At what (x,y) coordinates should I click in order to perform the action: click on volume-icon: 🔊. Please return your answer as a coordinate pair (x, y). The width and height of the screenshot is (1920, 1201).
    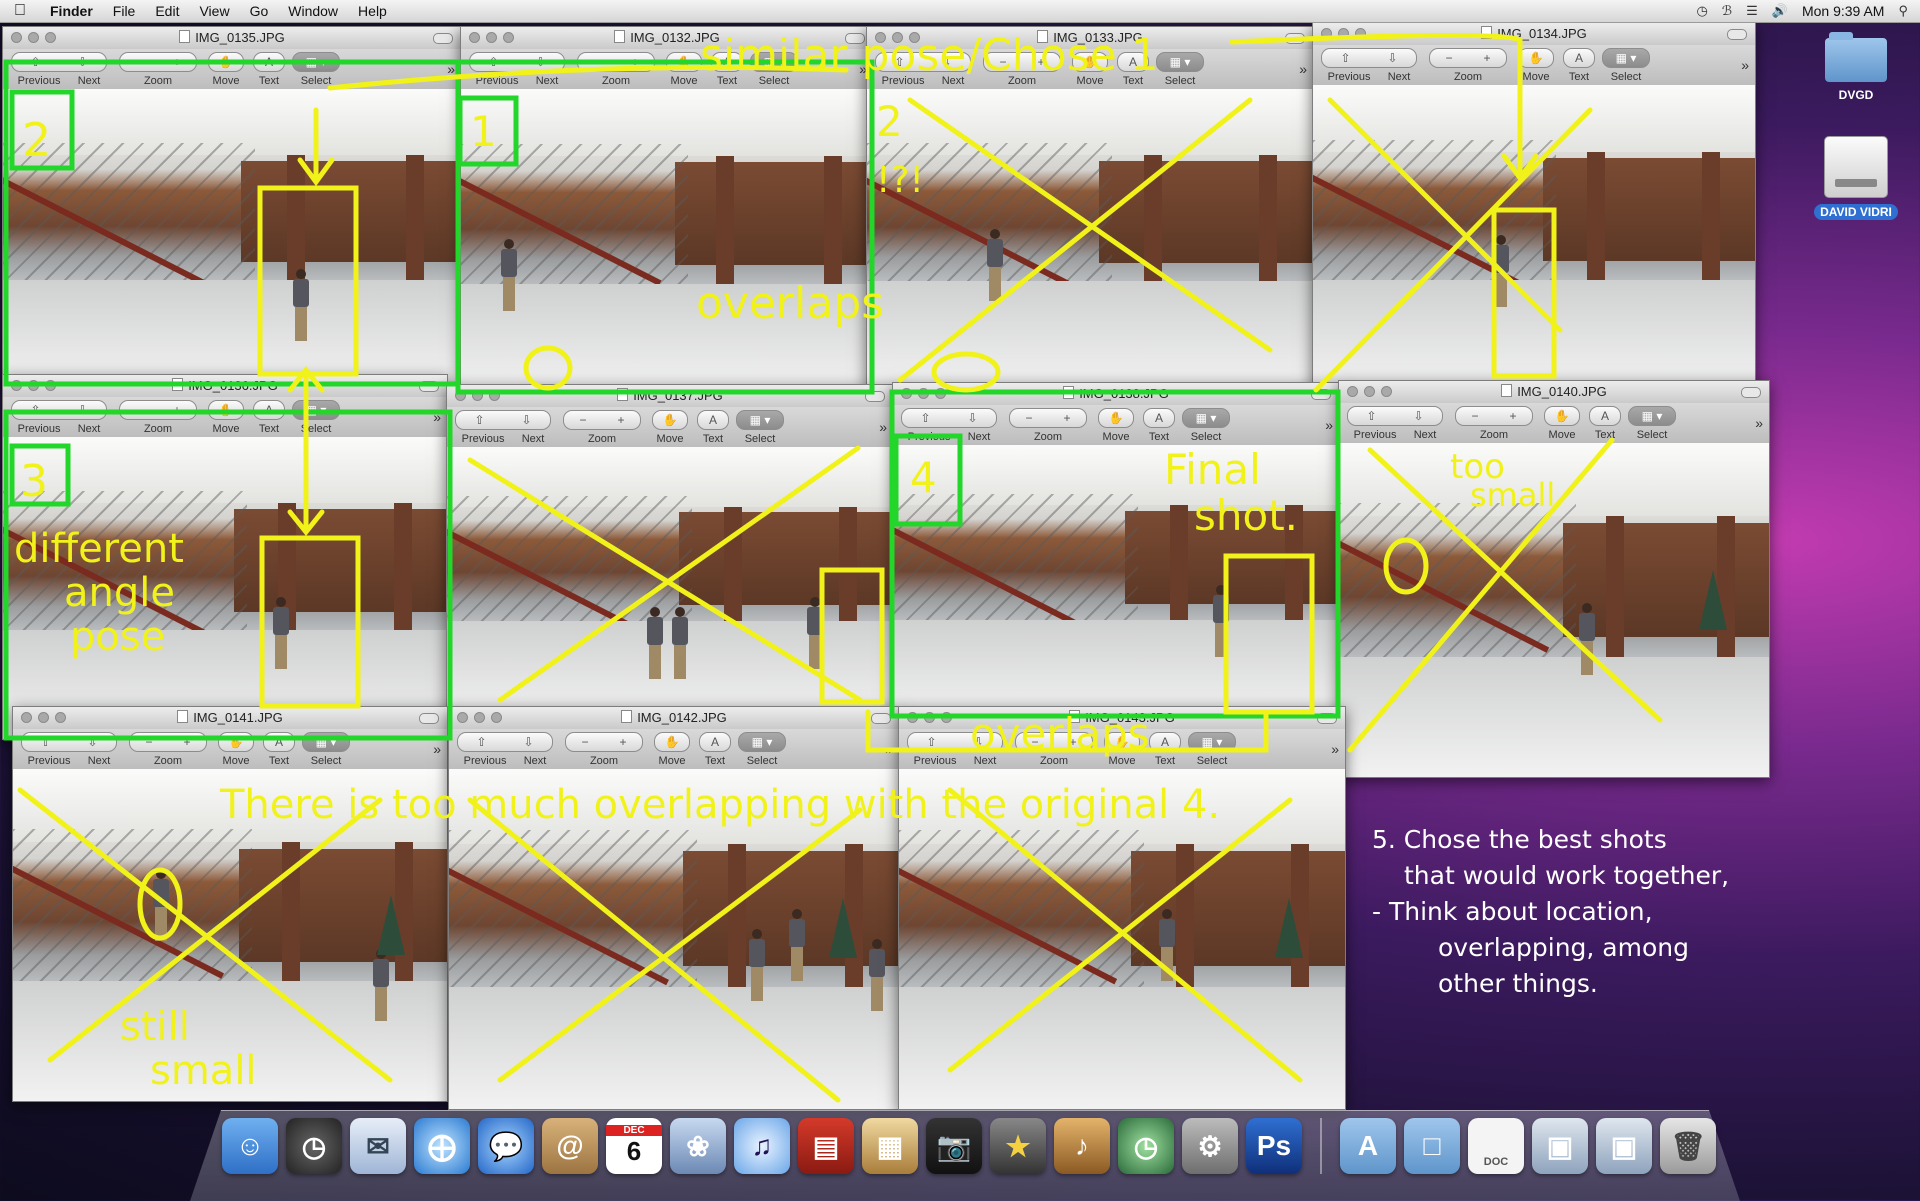
    Looking at the image, I should click on (1780, 11).